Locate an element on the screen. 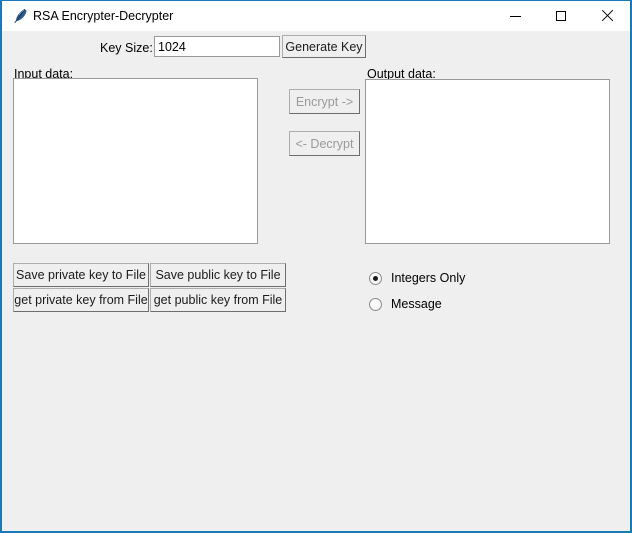 This screenshot has height=533, width=632. radio-indicator-message is located at coordinates (375, 304).